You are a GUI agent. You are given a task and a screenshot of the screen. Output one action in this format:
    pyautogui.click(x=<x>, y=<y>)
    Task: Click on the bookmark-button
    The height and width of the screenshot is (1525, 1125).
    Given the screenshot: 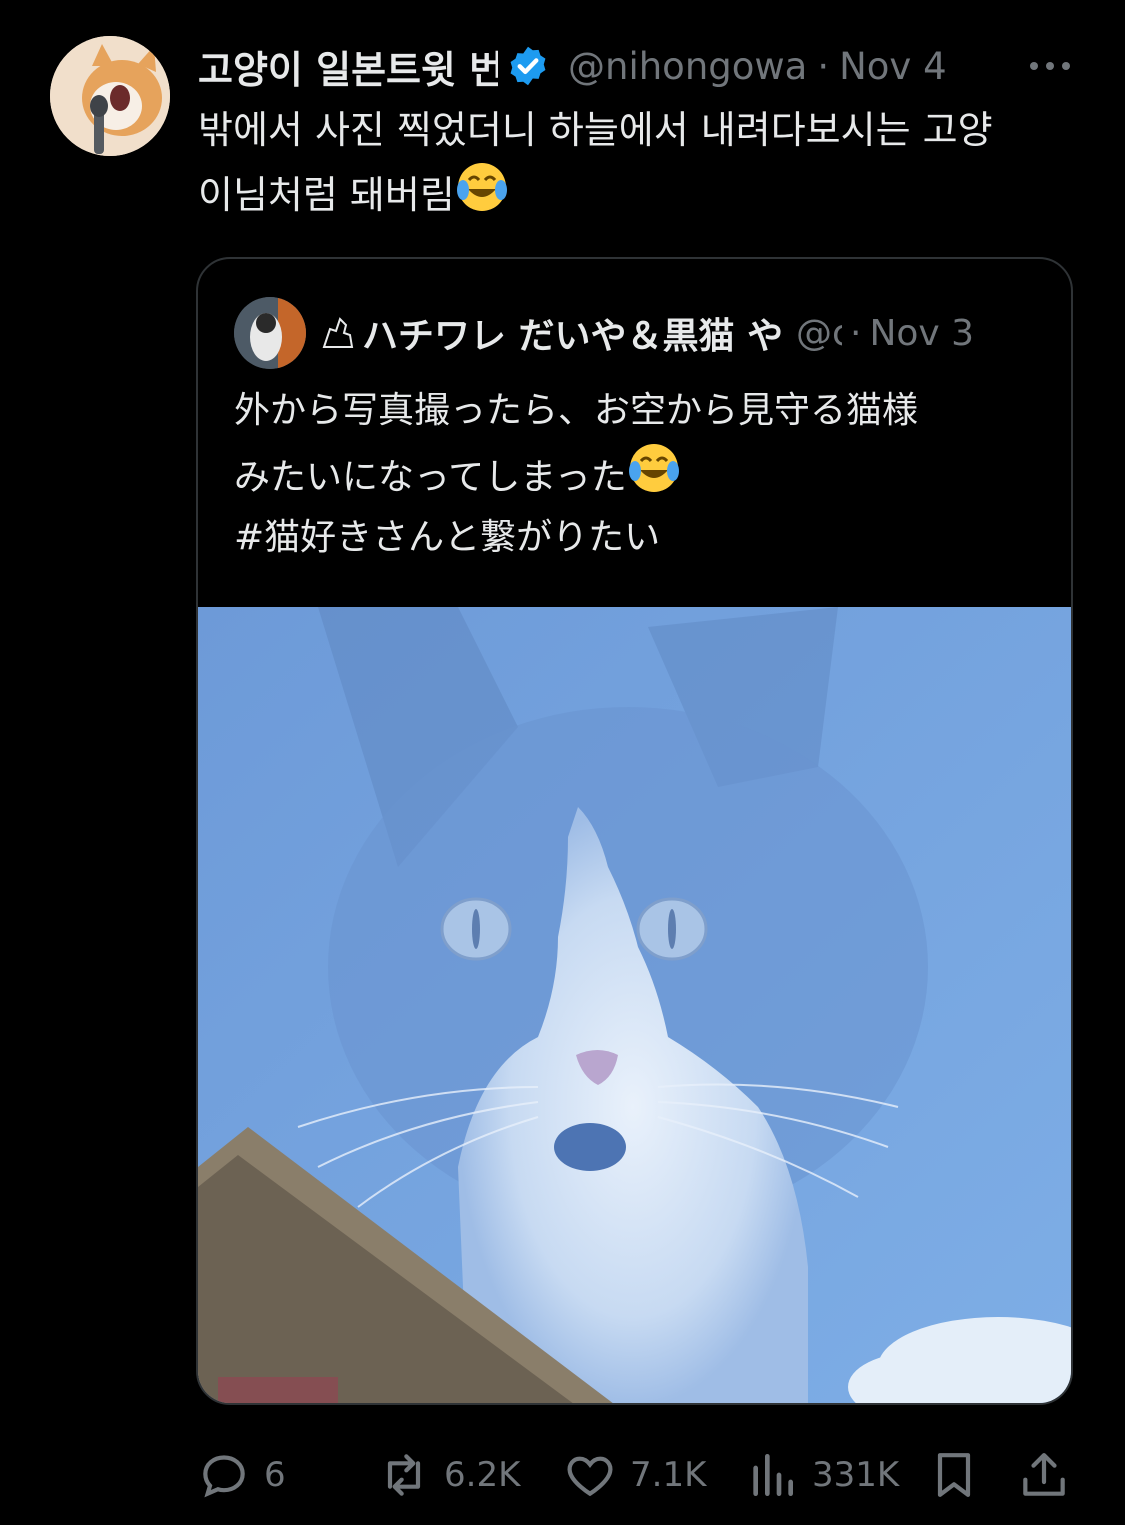 What is the action you would take?
    pyautogui.click(x=954, y=1475)
    